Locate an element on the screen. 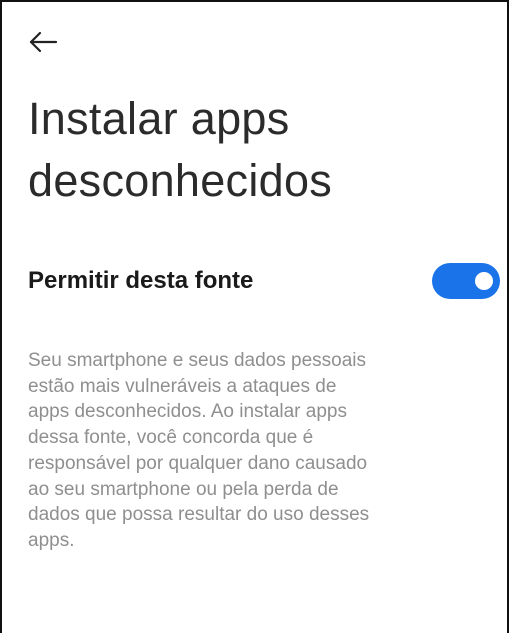 Image resolution: width=509 pixels, height=633 pixels. description-line: apps desconhecidos. Ao instalar apps is located at coordinates (187, 412).